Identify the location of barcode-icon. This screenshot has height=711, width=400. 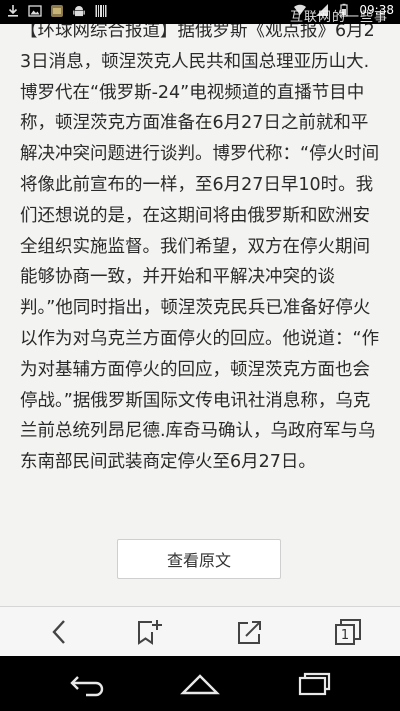
(101, 11).